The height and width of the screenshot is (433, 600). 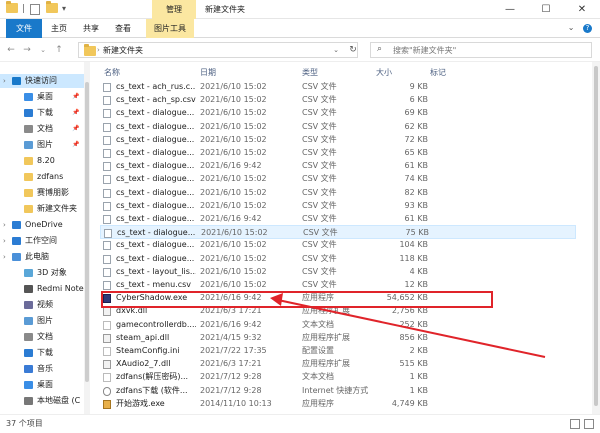 What do you see at coordinates (233, 113) in the screenshot?
I see `file-date: 2021/6/10 15:02` at bounding box center [233, 113].